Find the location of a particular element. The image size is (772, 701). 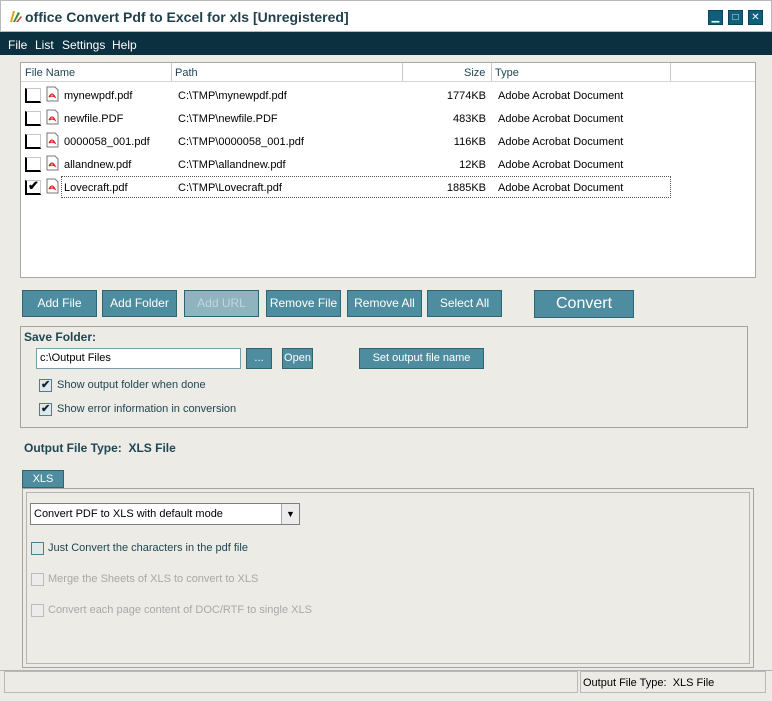

file-list-header: File Name Path Size Type is located at coordinates (388, 72).